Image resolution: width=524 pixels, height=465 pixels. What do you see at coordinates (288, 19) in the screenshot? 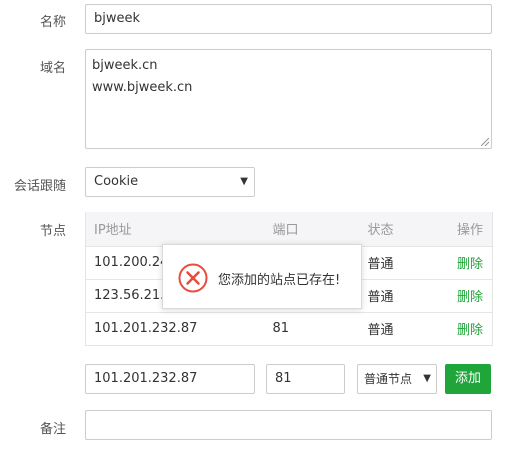
I see `name-input: bjweek` at bounding box center [288, 19].